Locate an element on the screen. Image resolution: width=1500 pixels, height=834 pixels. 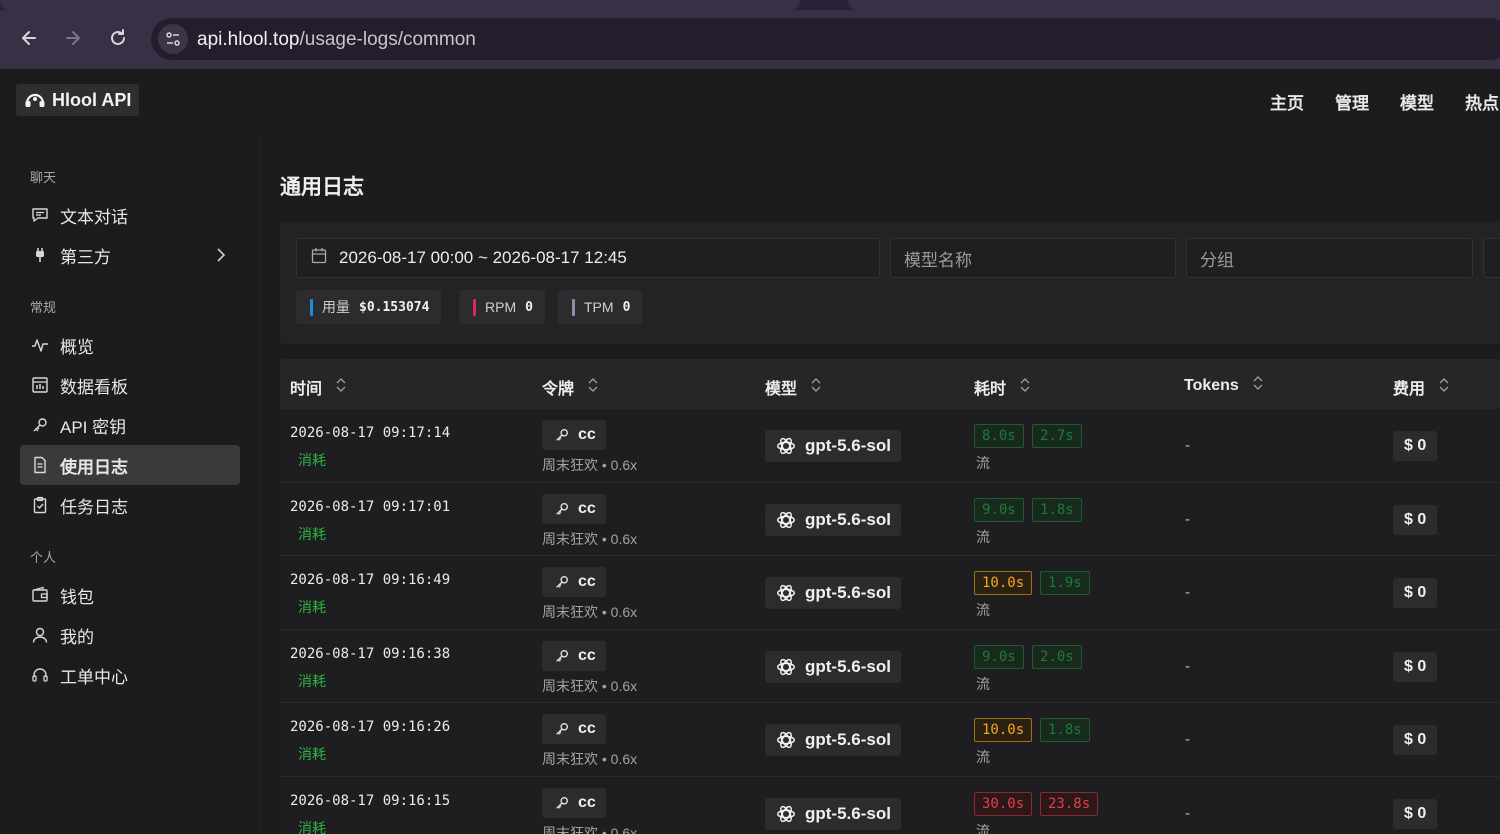
browser-toolbar: api.hlool.top/usage-logs/common is located at coordinates (750, 39).